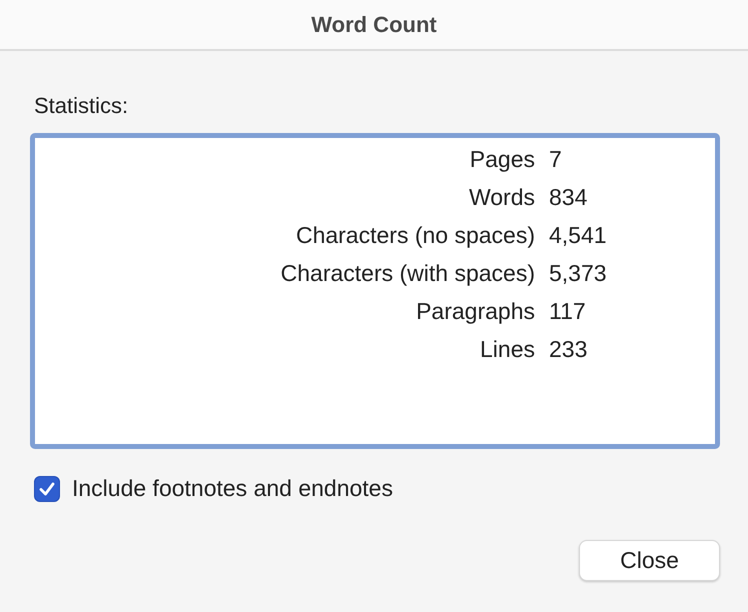  What do you see at coordinates (578, 273) in the screenshot?
I see `statistic-value: 5,373` at bounding box center [578, 273].